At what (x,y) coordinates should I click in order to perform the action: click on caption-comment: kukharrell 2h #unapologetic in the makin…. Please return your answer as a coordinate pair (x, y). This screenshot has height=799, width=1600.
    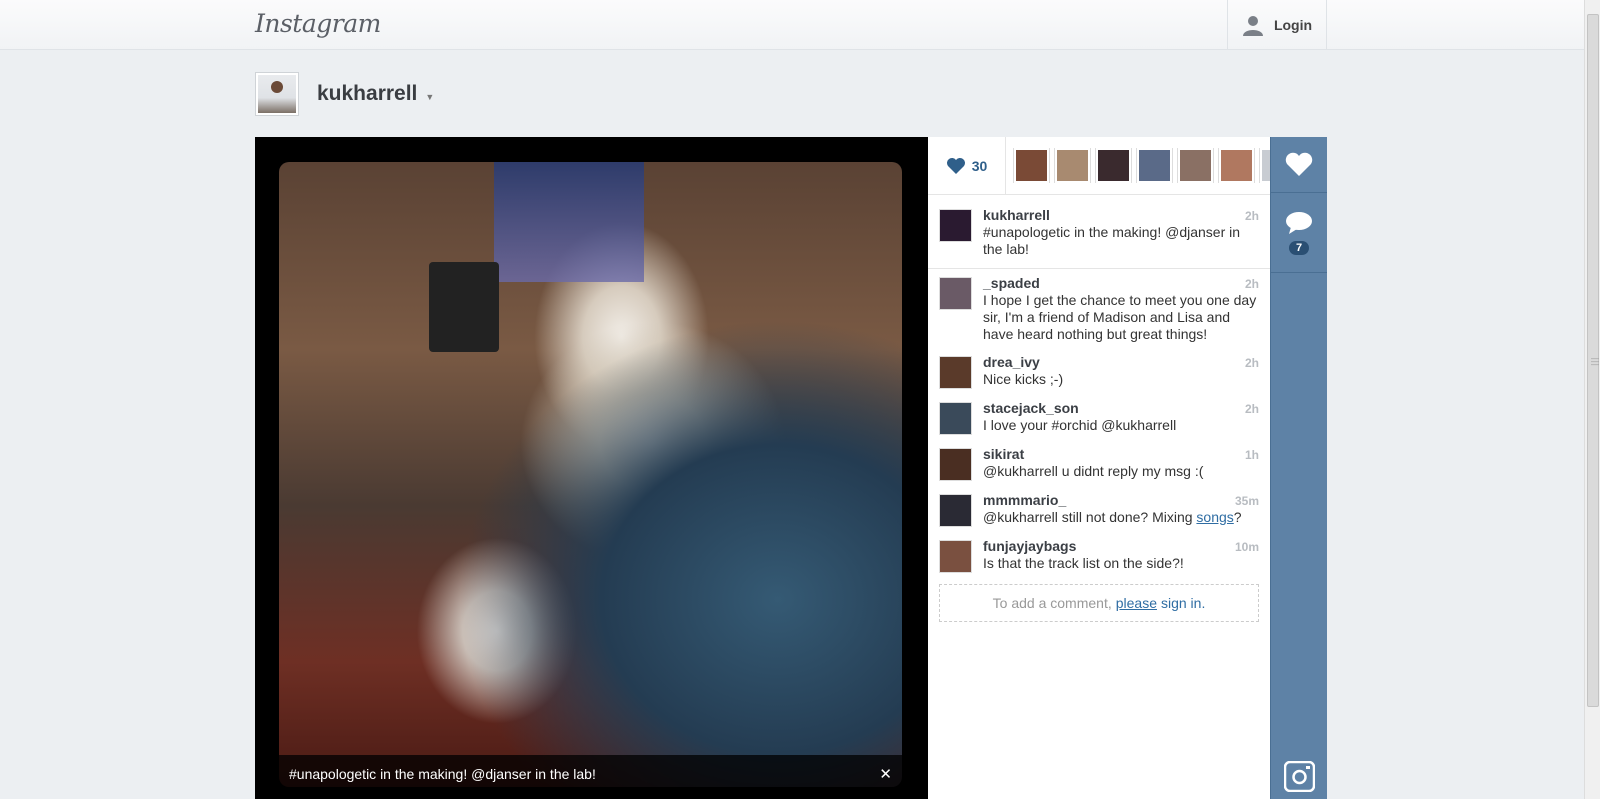
    Looking at the image, I should click on (1099, 232).